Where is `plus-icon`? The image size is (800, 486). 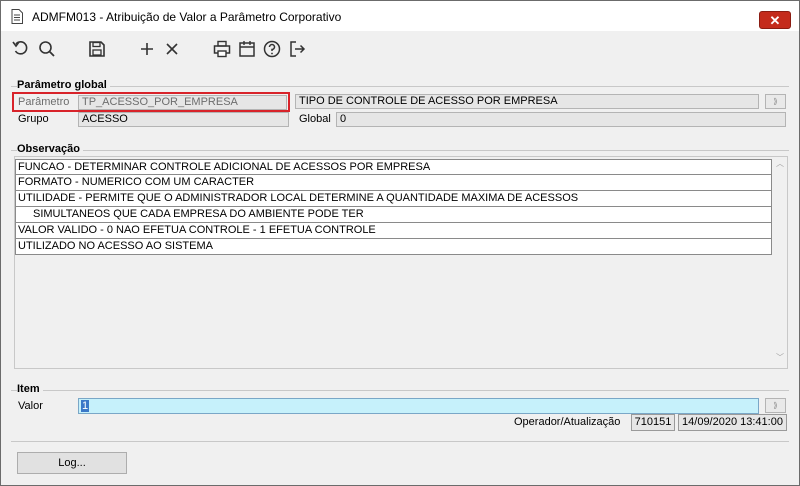 plus-icon is located at coordinates (147, 49).